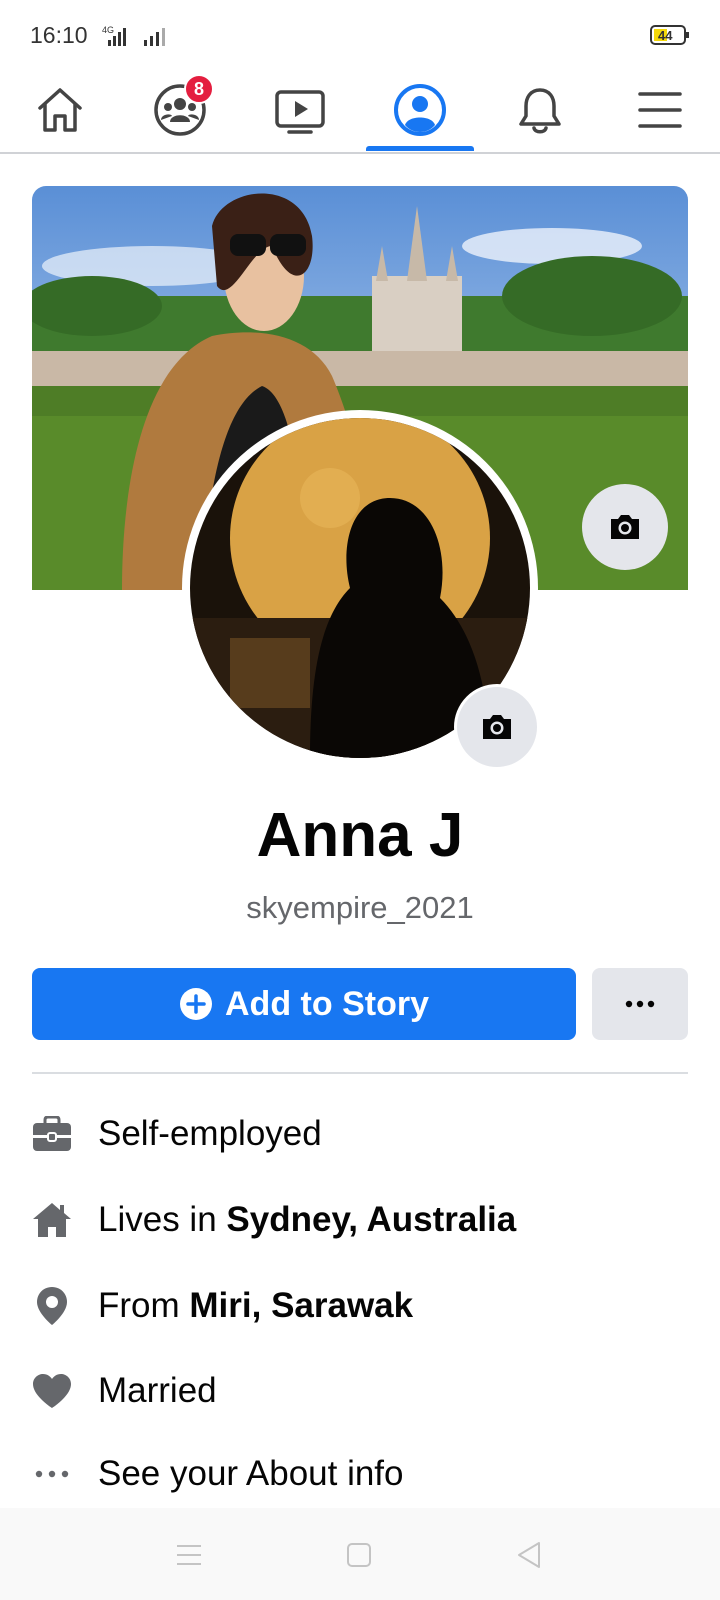  I want to click on intro-lives-in: Lives in Sydney, Australia, so click(360, 1220).